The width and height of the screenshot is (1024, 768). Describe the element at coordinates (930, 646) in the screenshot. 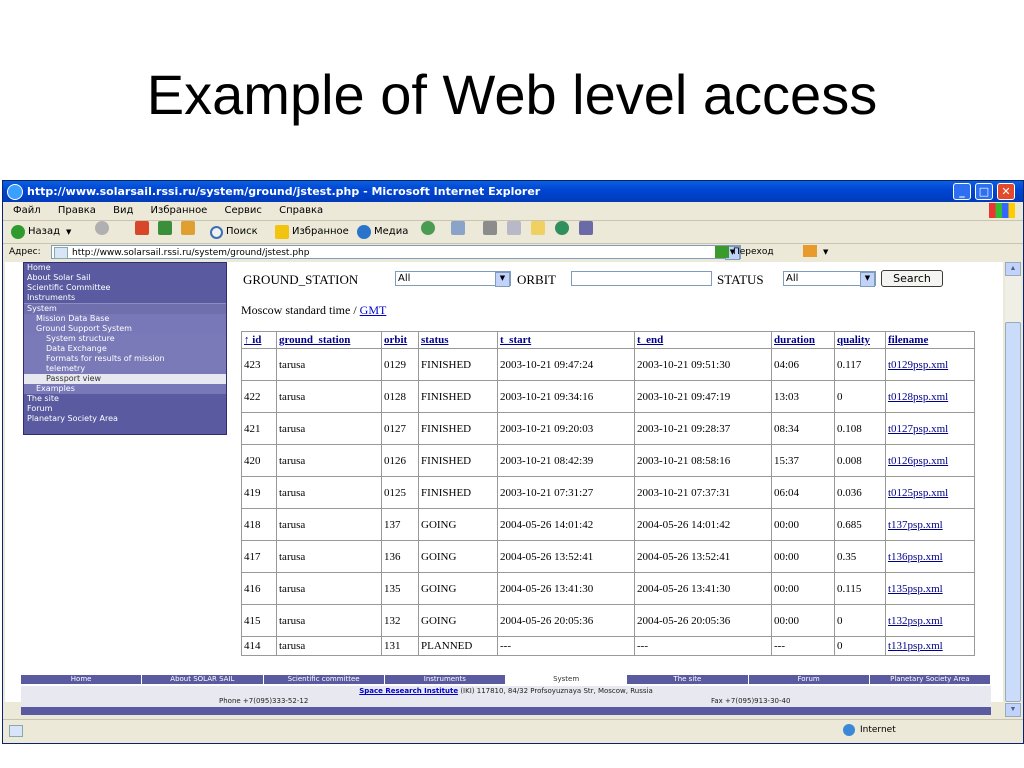

I see `table-cell: t131psp.xml` at that location.